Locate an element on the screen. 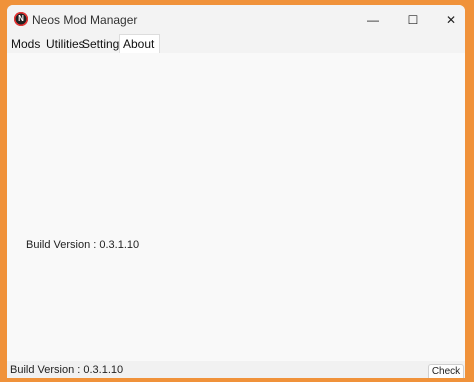 The image size is (474, 382). minimize-icon: — is located at coordinates (373, 20).